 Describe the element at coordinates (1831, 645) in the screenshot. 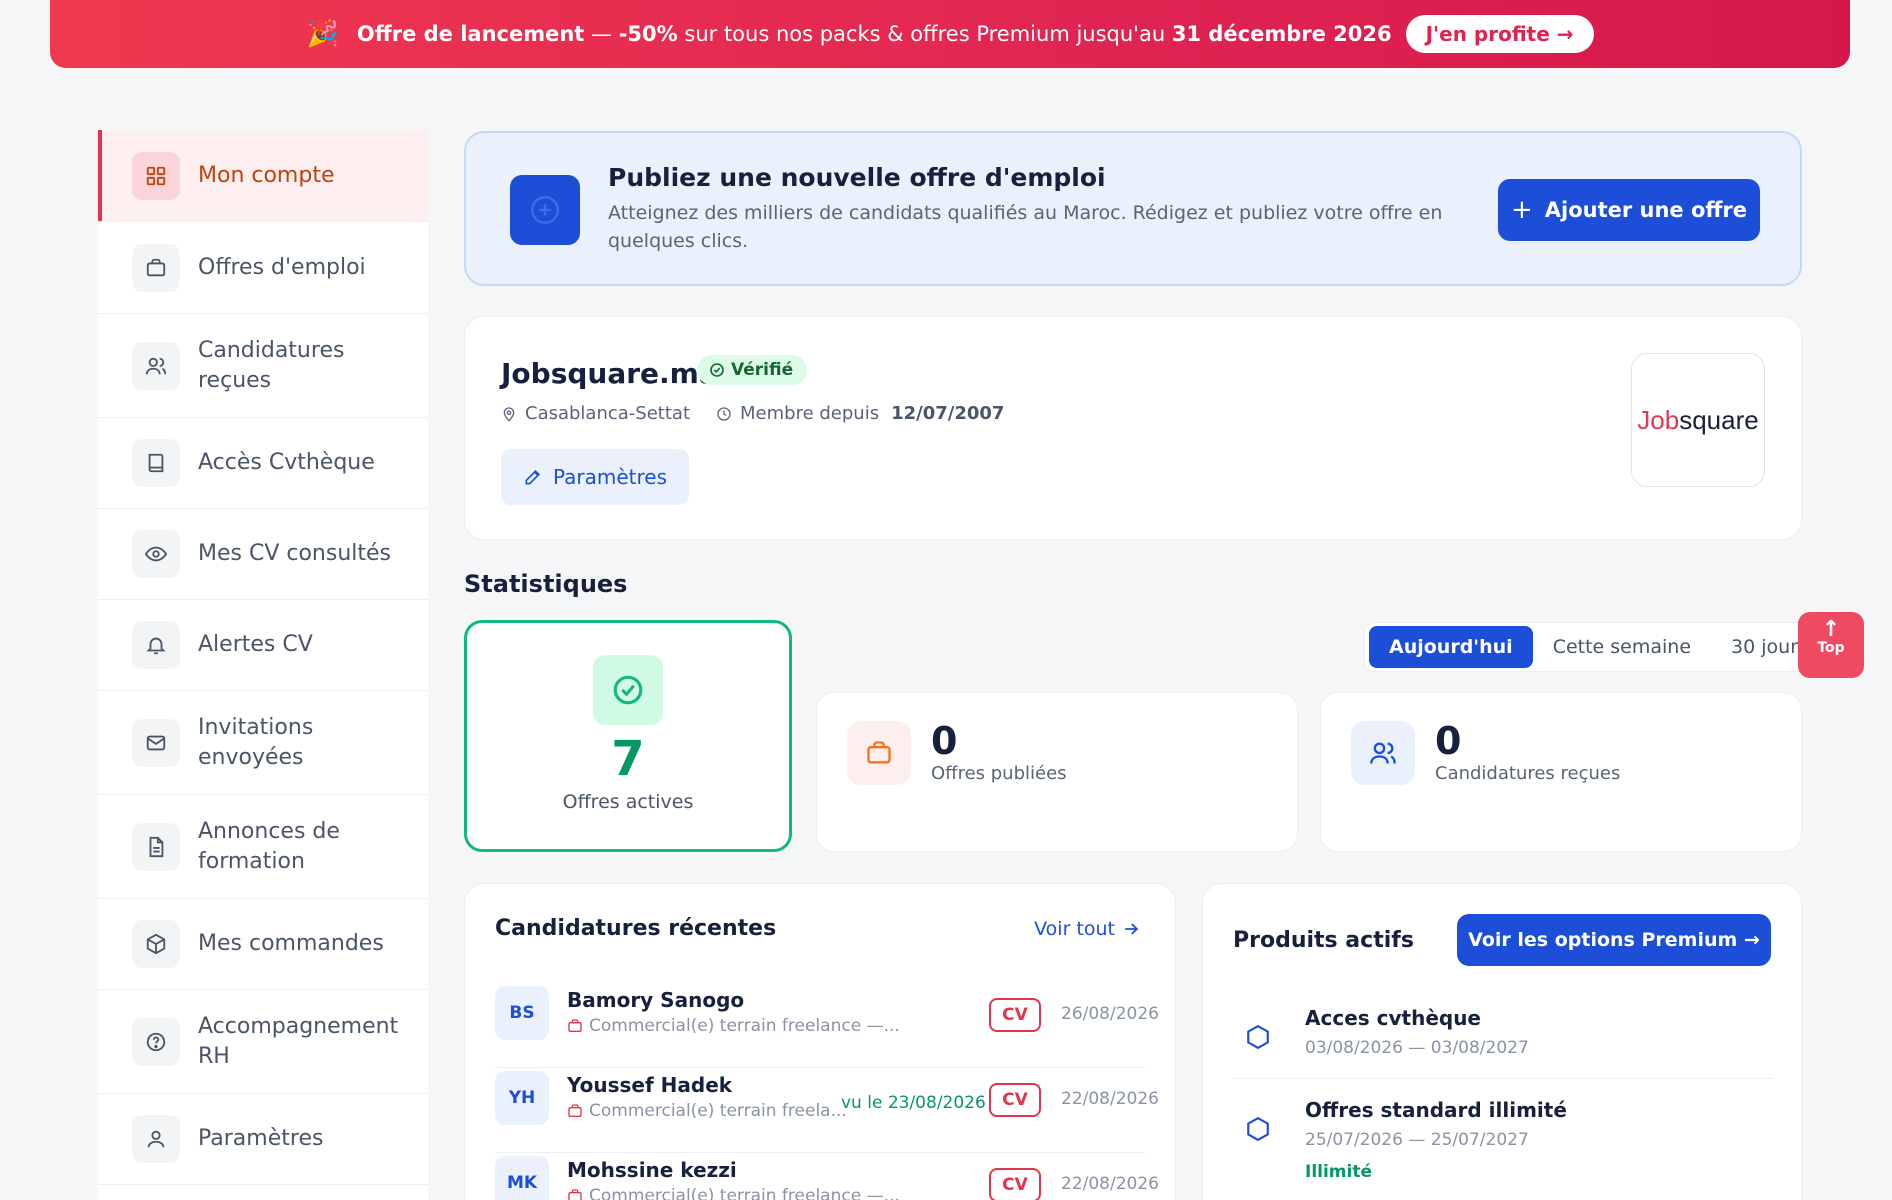

I see `scroll-top-button: ↑ Top` at that location.